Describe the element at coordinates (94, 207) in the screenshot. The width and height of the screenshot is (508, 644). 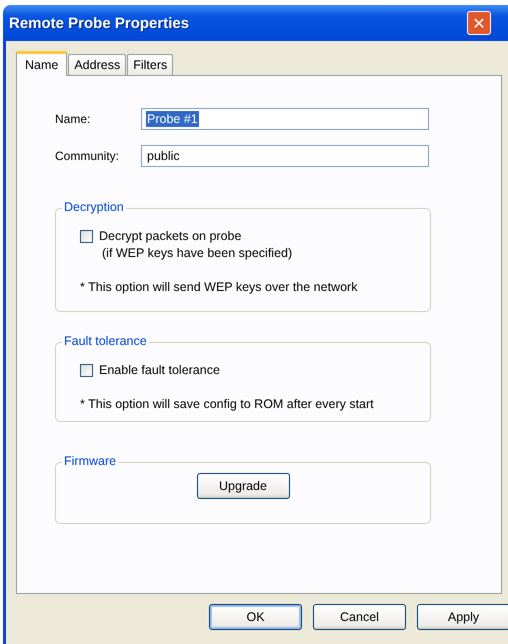
I see `group-title: Decryption` at that location.